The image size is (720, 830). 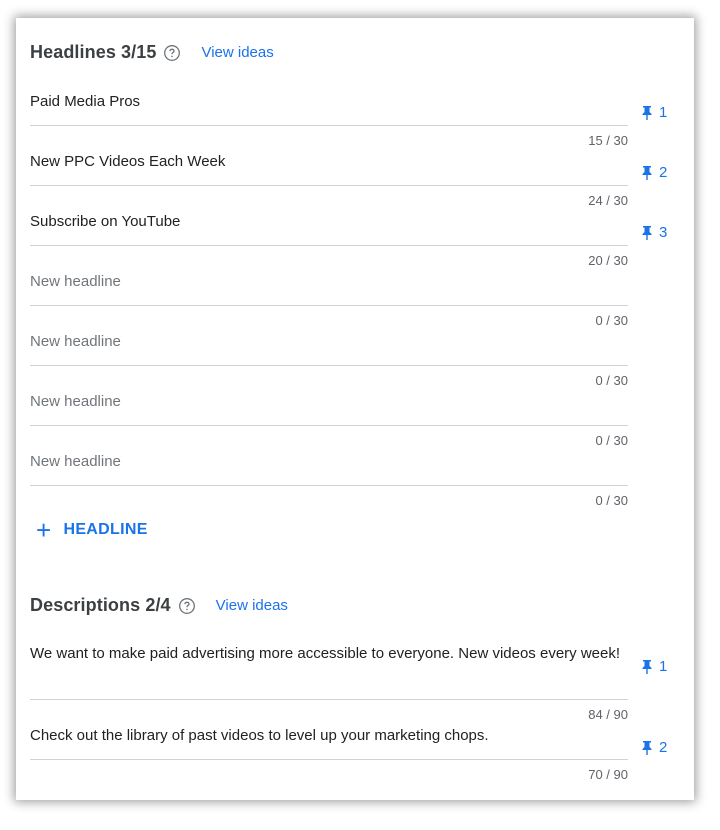 I want to click on headline-text: Subscribe on YouTube, so click(x=329, y=222).